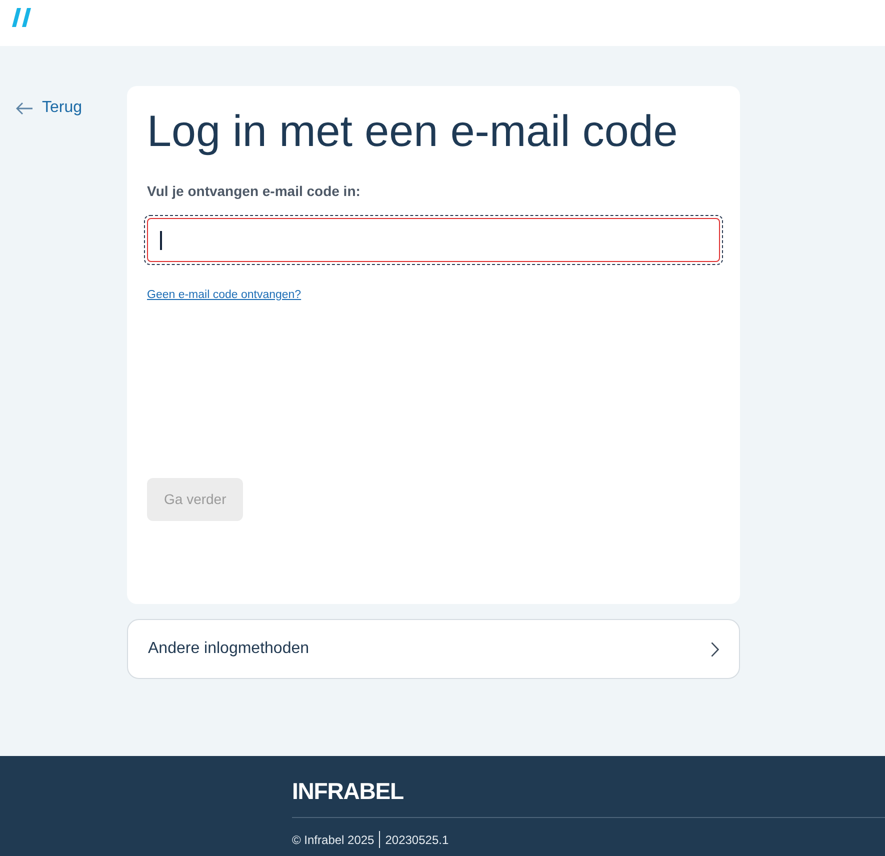 This screenshot has width=885, height=856. What do you see at coordinates (24, 108) in the screenshot?
I see `arrow-left-icon` at bounding box center [24, 108].